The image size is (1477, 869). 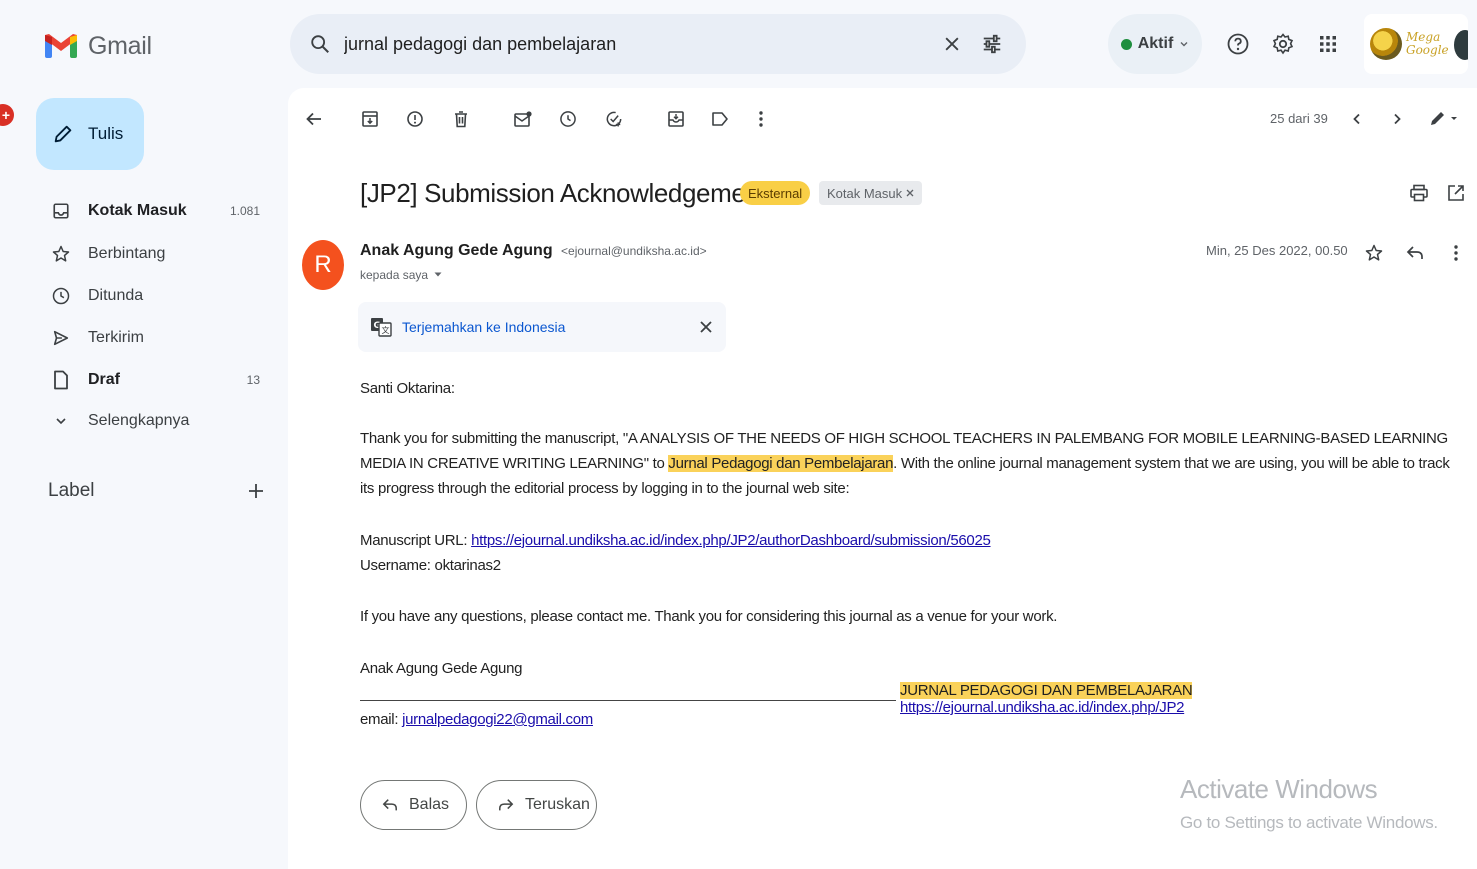 What do you see at coordinates (506, 805) in the screenshot?
I see `forward-icon` at bounding box center [506, 805].